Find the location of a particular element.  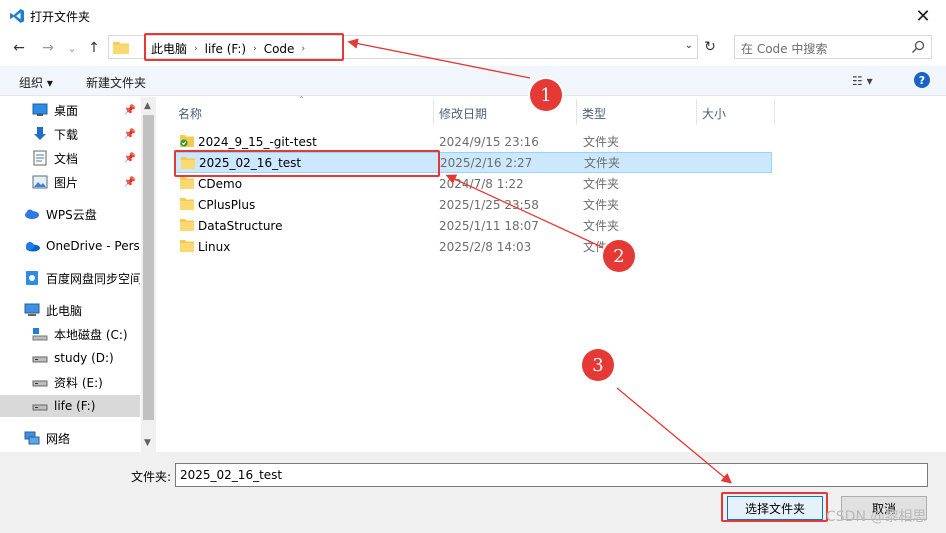

navigation-scrollbar: ▲ ▼ is located at coordinates (148, 274).